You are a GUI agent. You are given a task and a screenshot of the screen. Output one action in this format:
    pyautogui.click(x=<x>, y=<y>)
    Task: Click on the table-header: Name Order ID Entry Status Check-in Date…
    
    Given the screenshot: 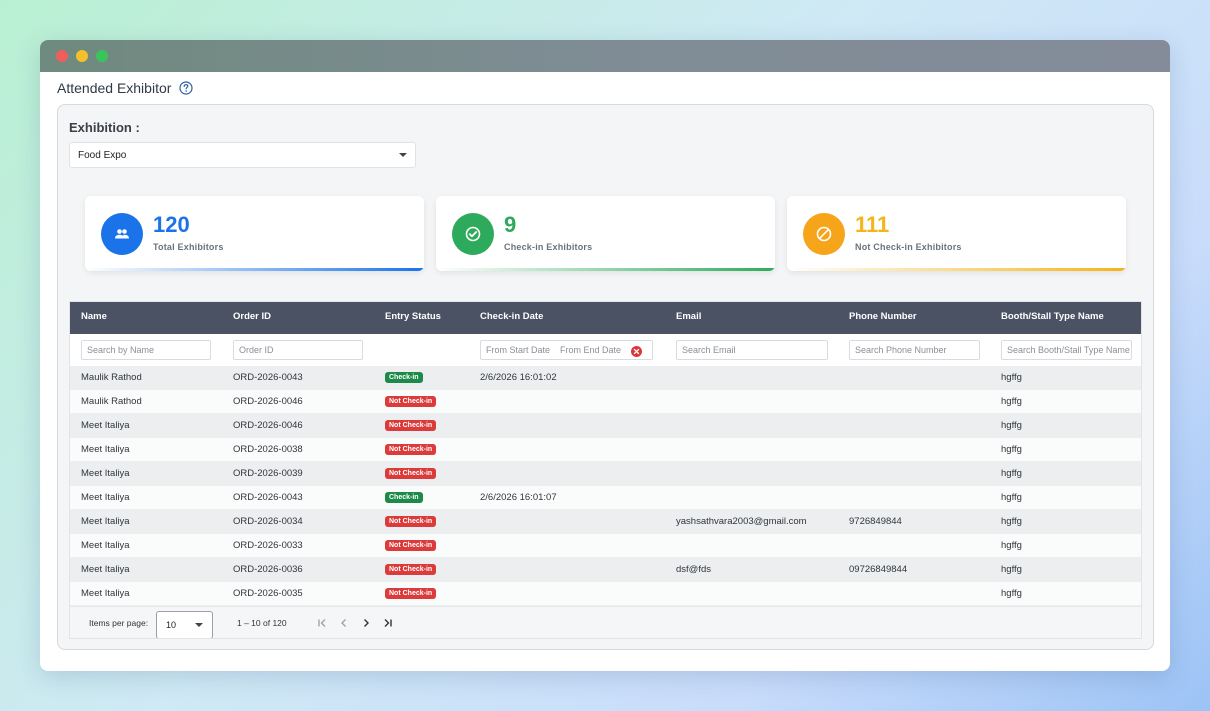 What is the action you would take?
    pyautogui.click(x=605, y=318)
    